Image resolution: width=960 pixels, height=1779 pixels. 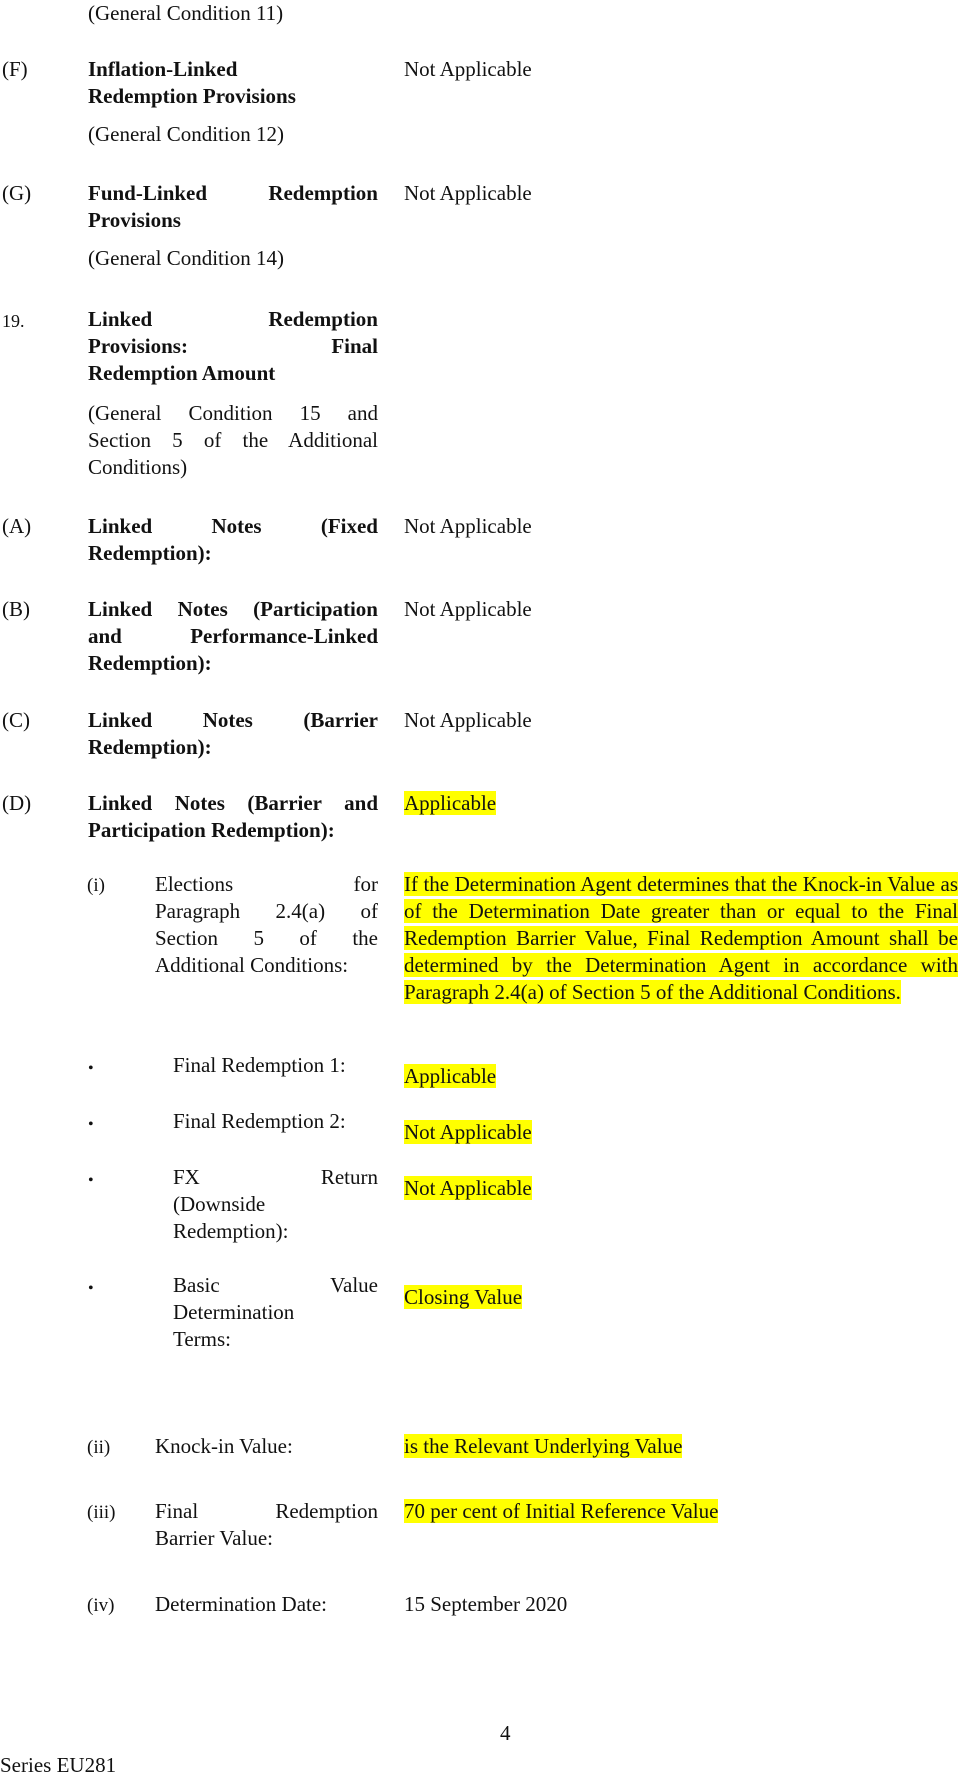 What do you see at coordinates (231, 1231) in the screenshot?
I see `label-line: Redemption):` at bounding box center [231, 1231].